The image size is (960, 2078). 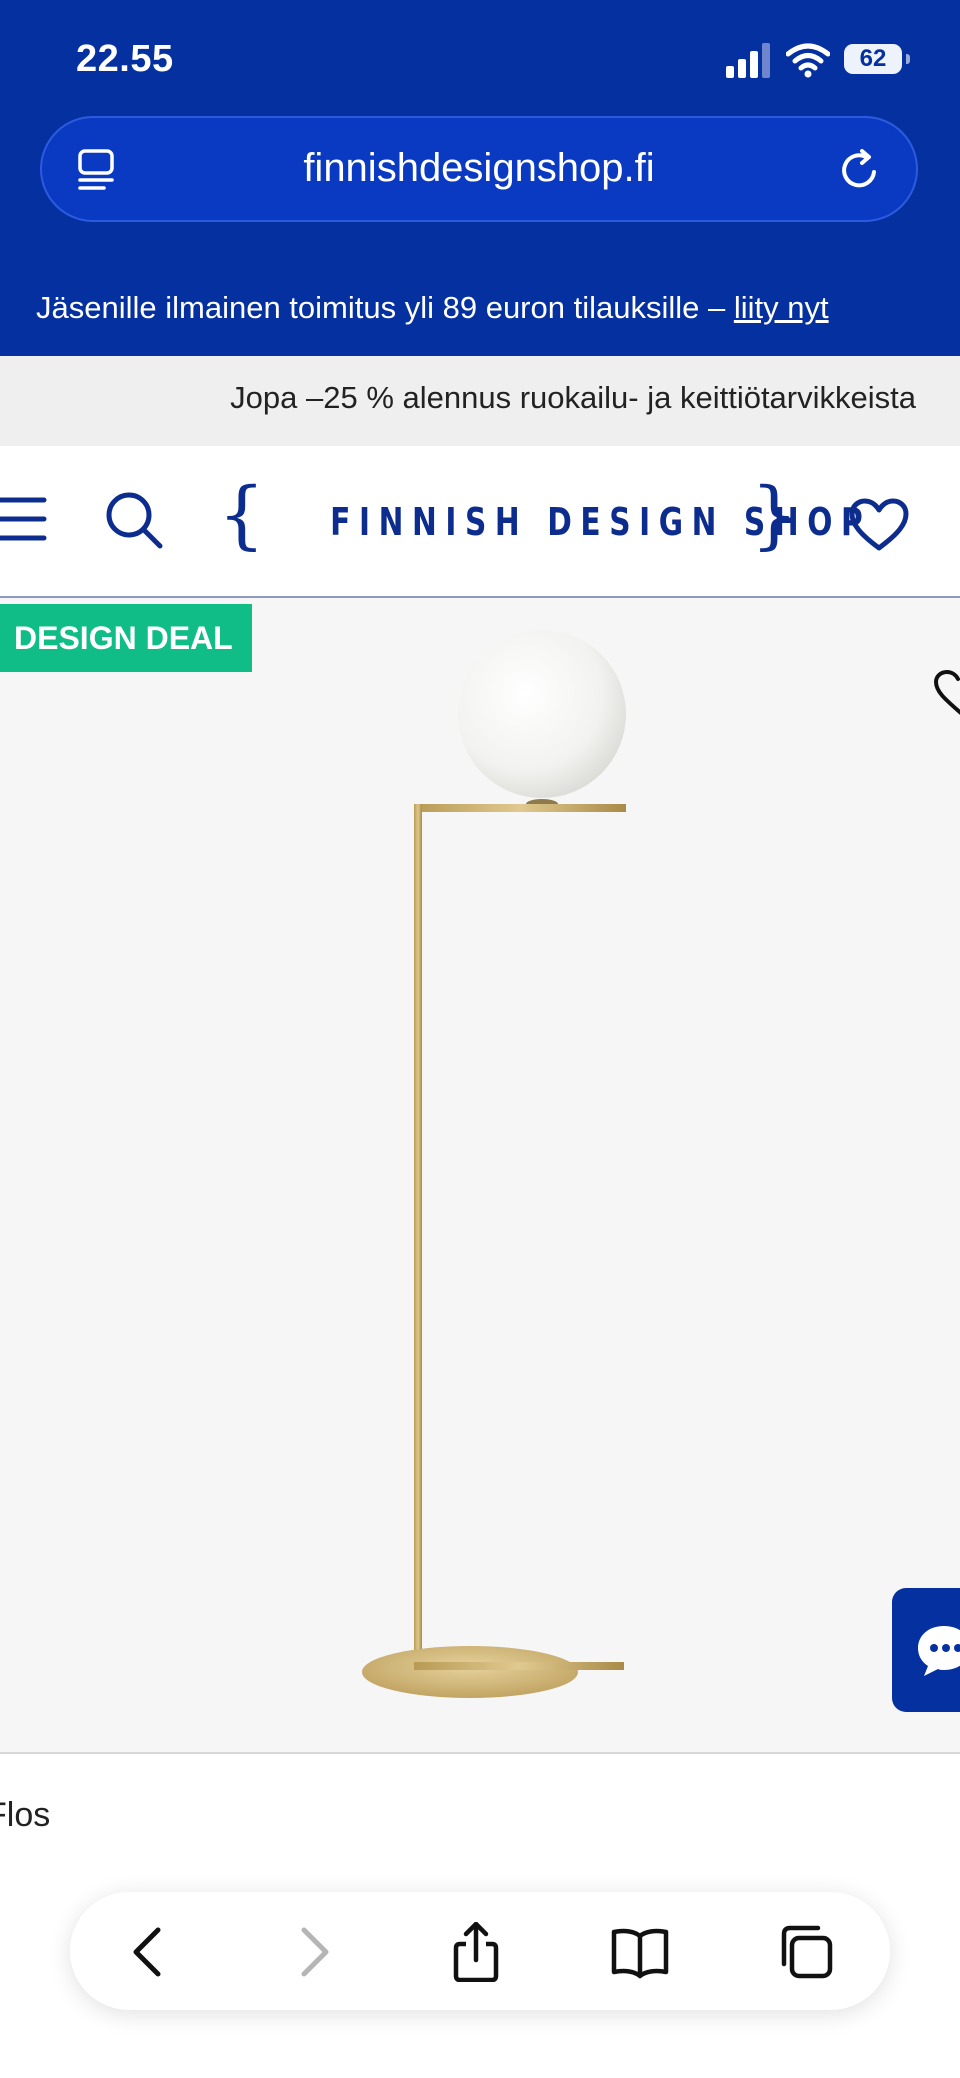 I want to click on status-icons: 62, so click(x=821, y=60).